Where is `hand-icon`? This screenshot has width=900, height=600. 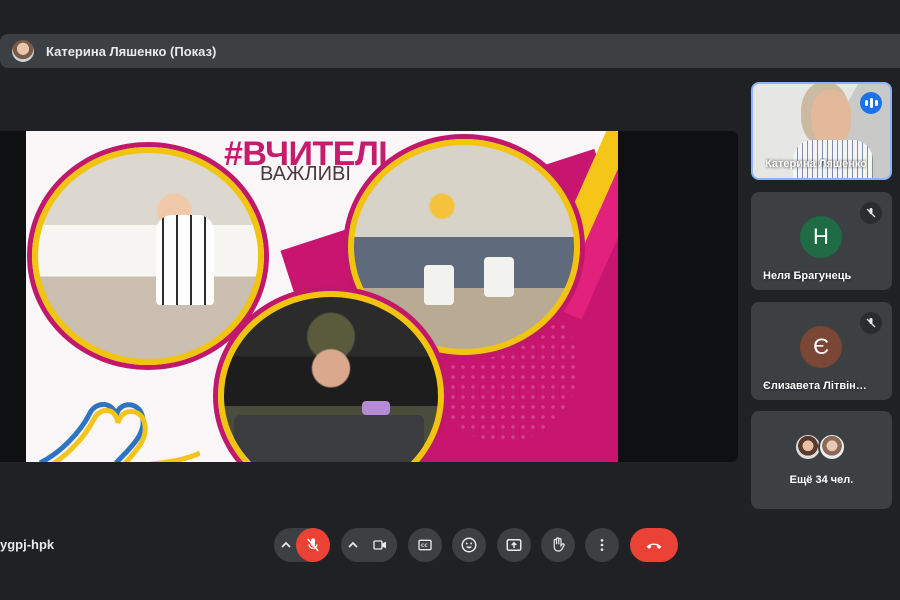 hand-icon is located at coordinates (559, 544).